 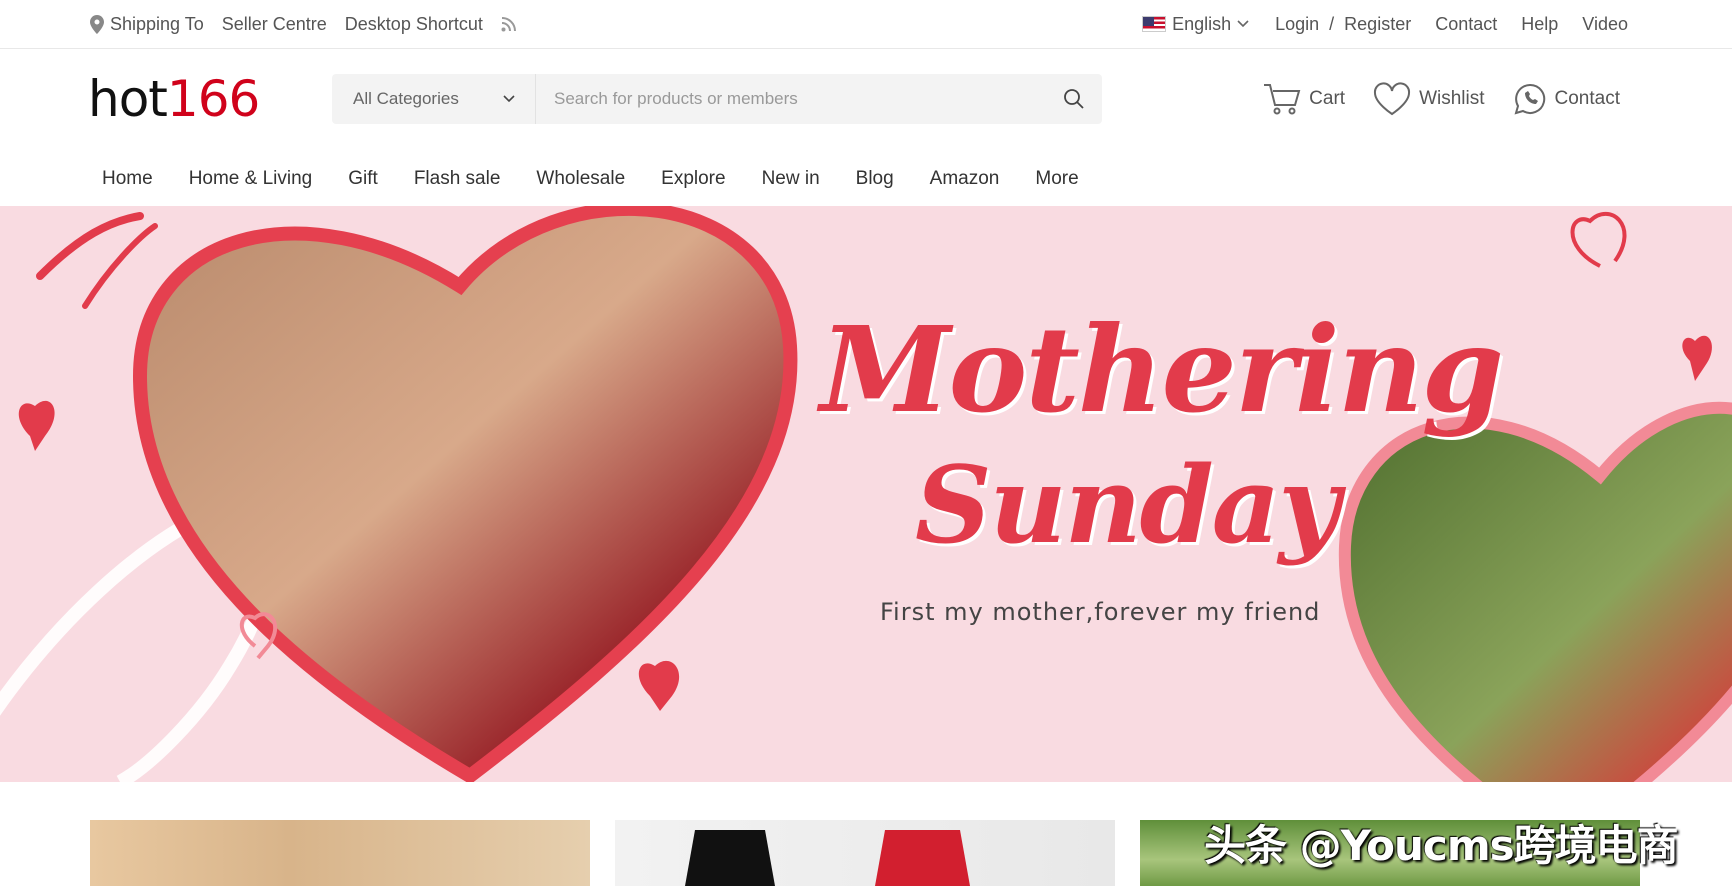 I want to click on login-link: Login, so click(x=1297, y=24).